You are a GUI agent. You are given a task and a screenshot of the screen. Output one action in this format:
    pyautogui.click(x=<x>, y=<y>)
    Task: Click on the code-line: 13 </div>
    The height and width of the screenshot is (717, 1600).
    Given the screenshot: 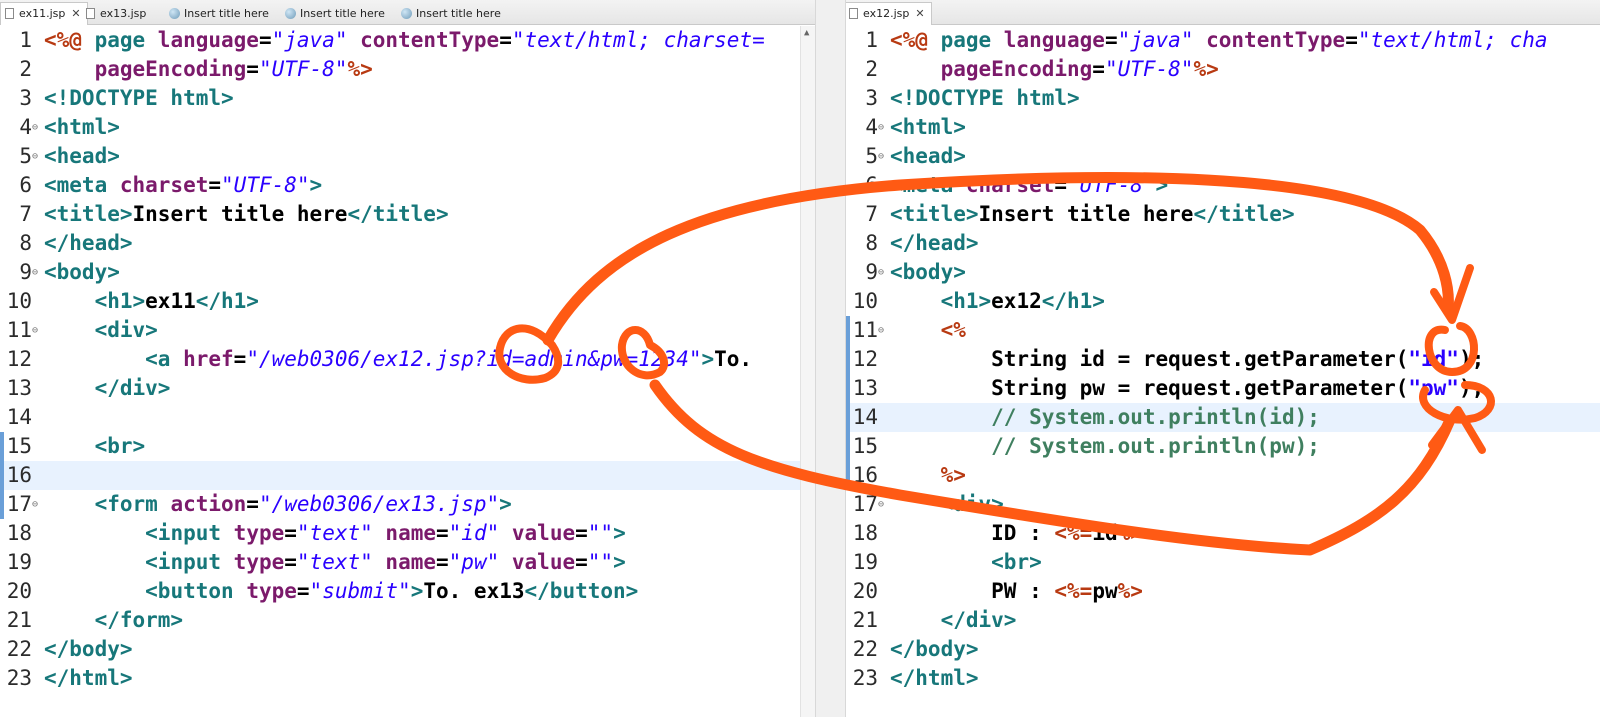 What is the action you would take?
    pyautogui.click(x=407, y=388)
    